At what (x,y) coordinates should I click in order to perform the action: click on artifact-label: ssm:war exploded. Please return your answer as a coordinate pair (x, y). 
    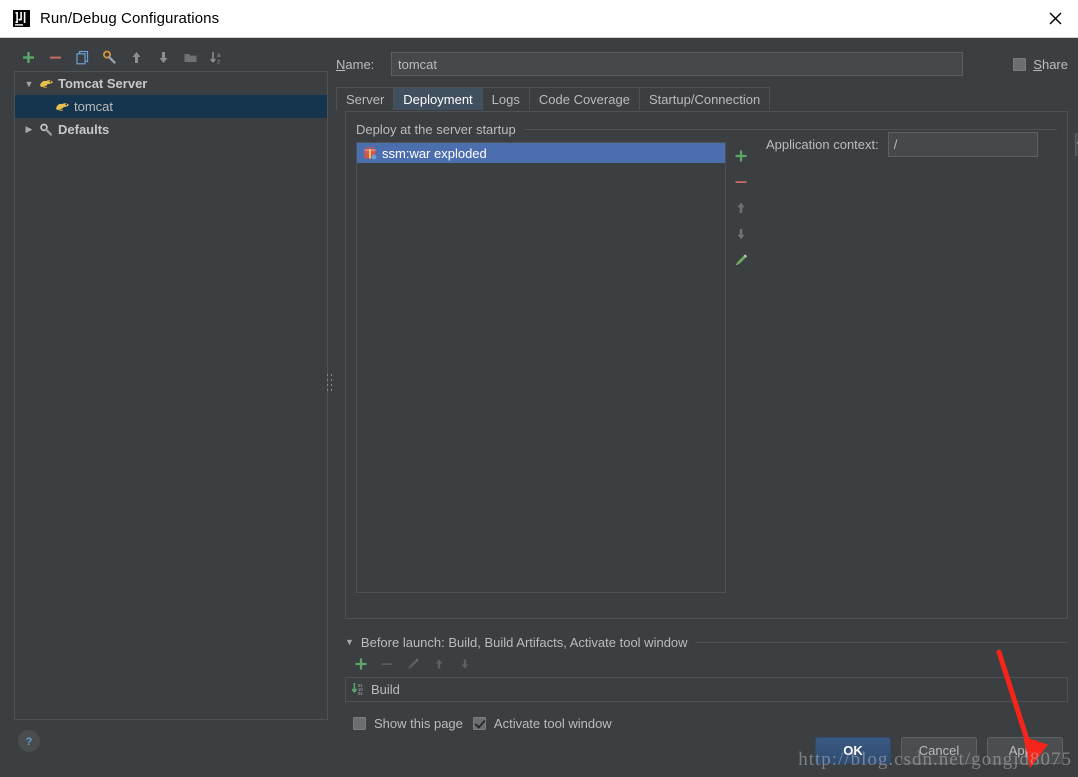
    Looking at the image, I should click on (434, 153).